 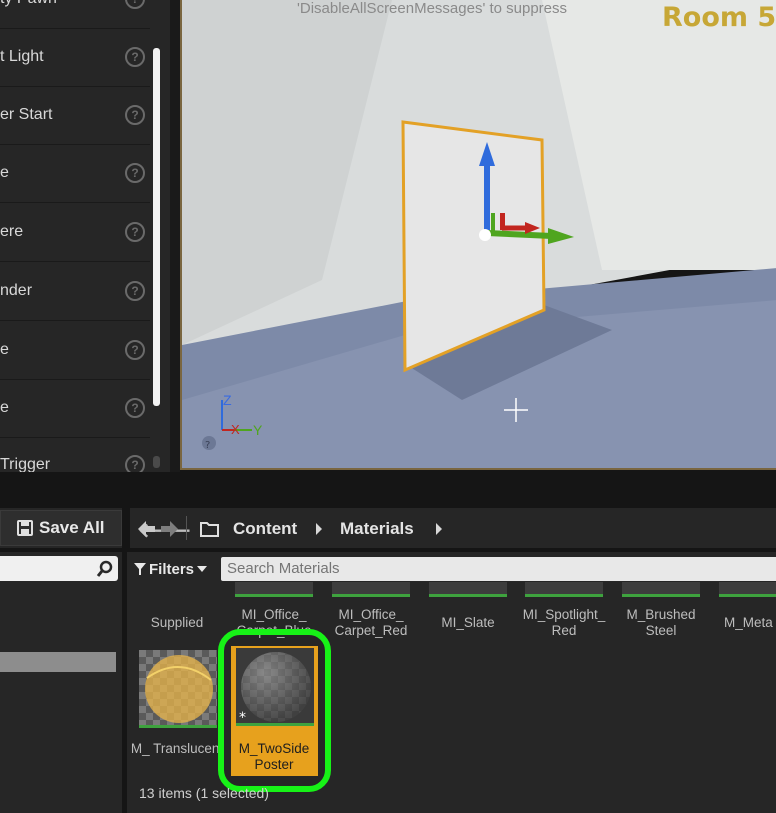 What do you see at coordinates (22, 56) in the screenshot?
I see `place-actor-label: t Light` at bounding box center [22, 56].